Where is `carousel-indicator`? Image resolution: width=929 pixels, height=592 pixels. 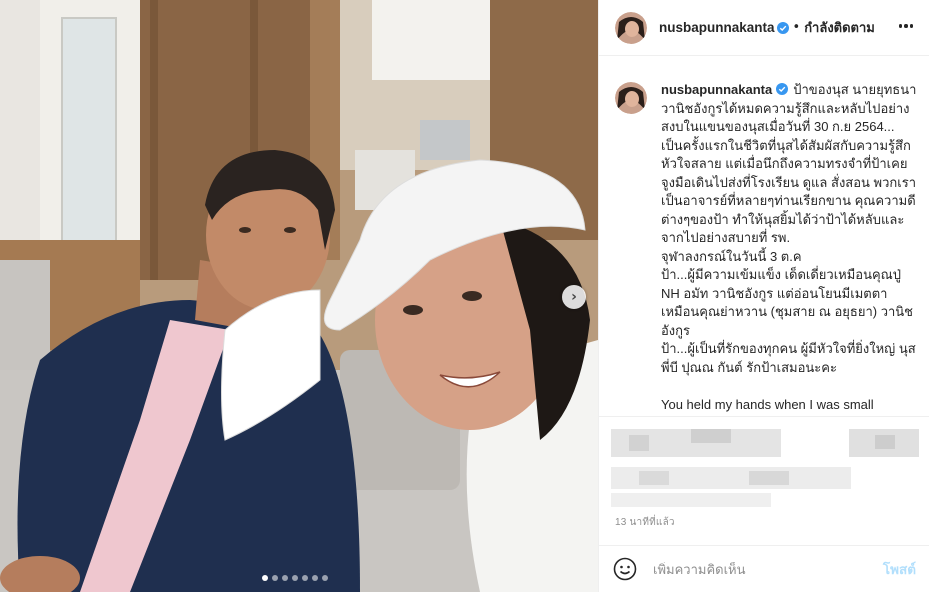
carousel-indicator is located at coordinates (295, 578).